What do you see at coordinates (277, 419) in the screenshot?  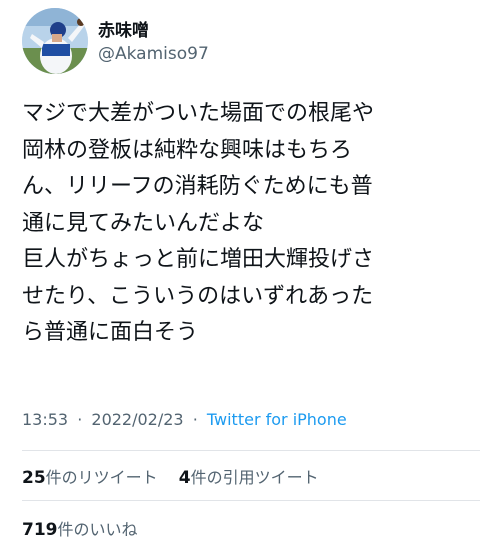 I see `tweet-source-link: Twitter for iPhone` at bounding box center [277, 419].